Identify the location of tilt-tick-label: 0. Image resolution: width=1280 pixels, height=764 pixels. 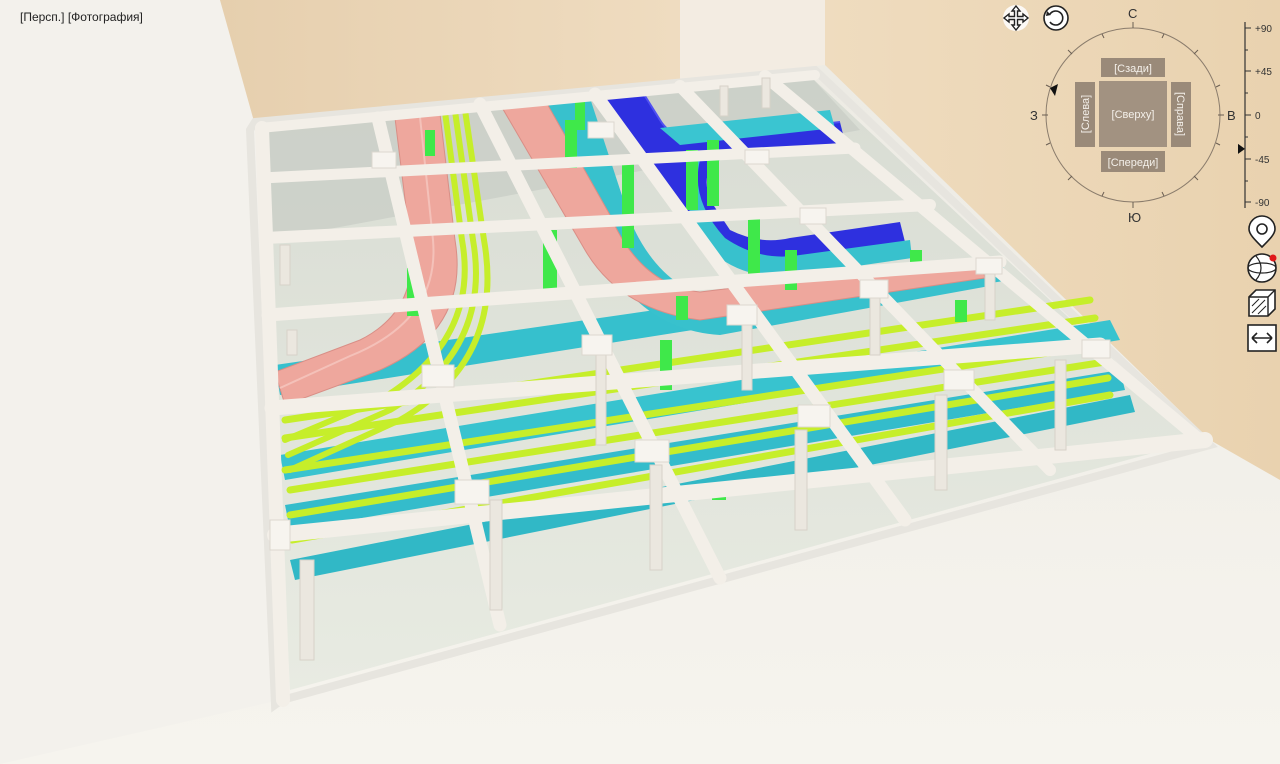
(1258, 116).